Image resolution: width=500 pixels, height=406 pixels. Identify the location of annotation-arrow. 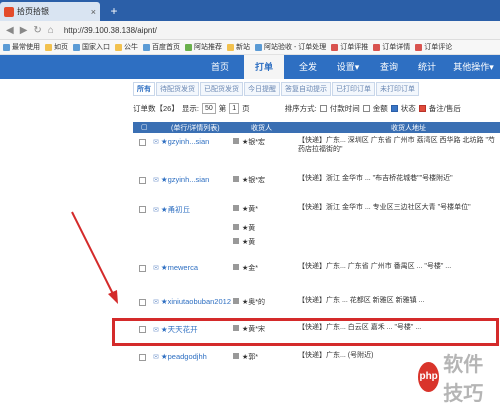
(94, 257).